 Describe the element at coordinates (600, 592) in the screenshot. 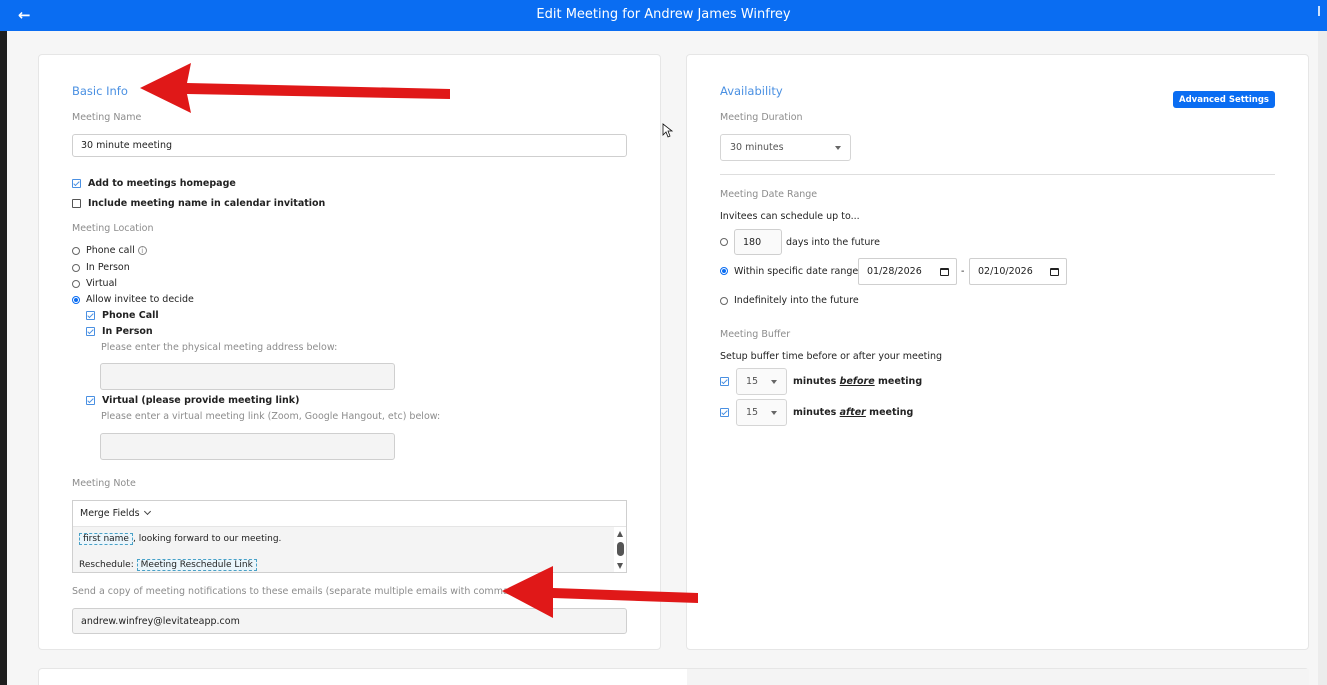

I see `annotation-arrow-emails` at that location.